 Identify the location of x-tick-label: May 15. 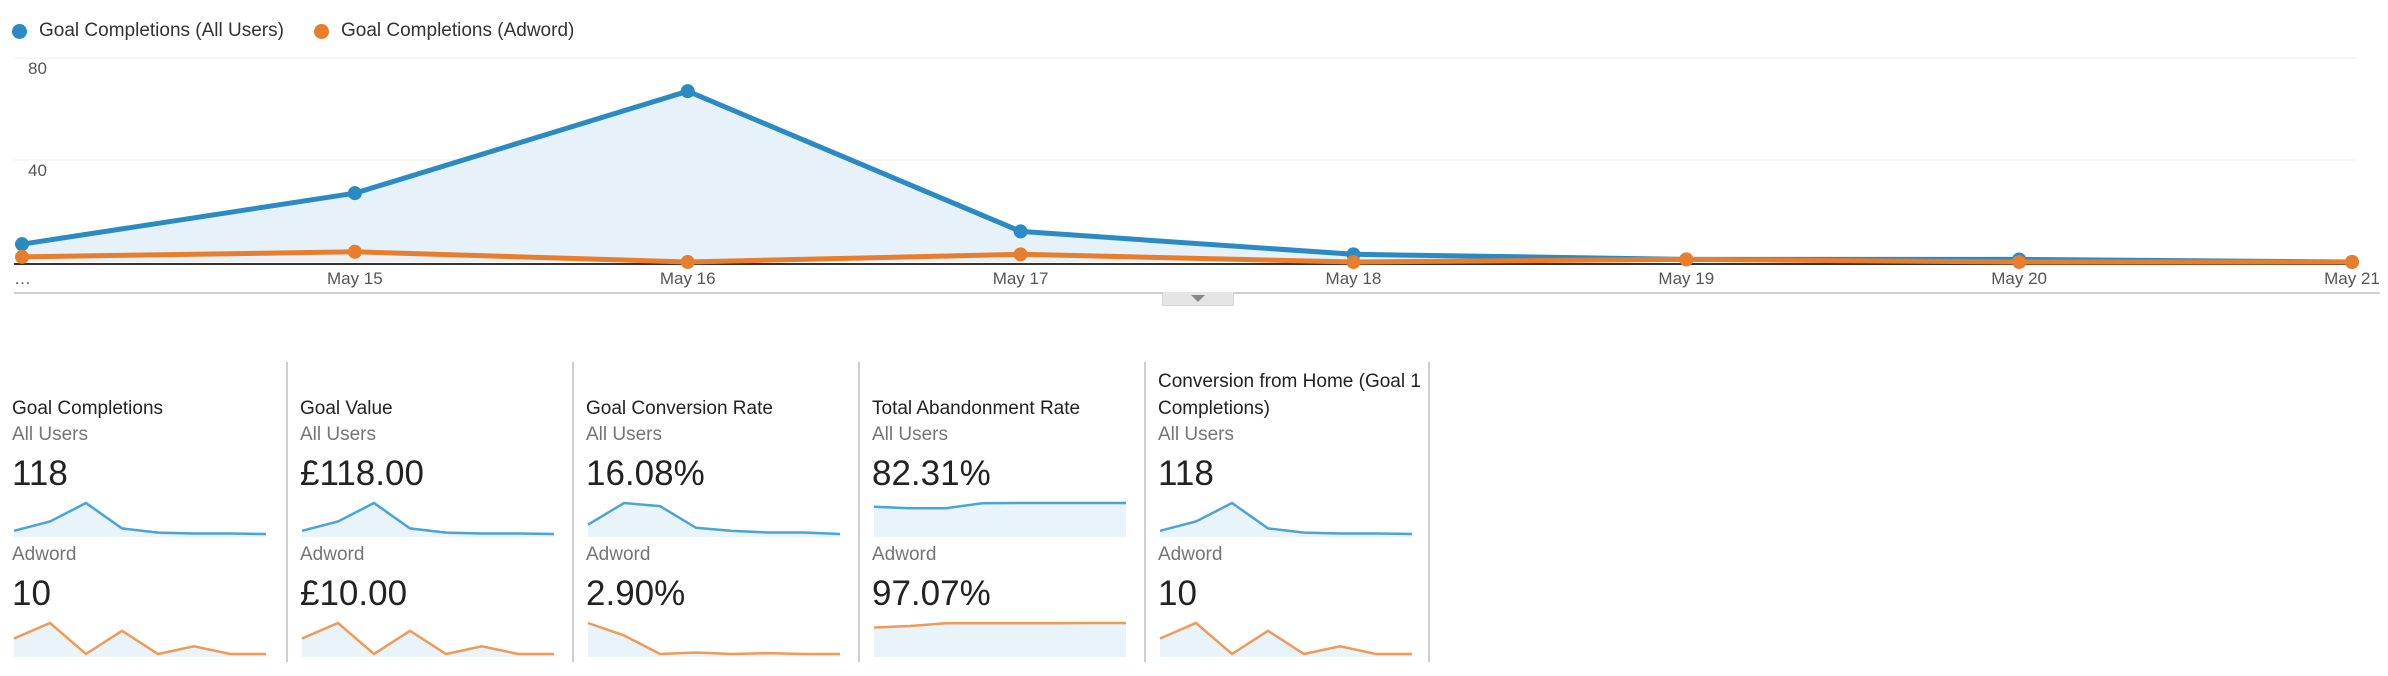
(355, 278).